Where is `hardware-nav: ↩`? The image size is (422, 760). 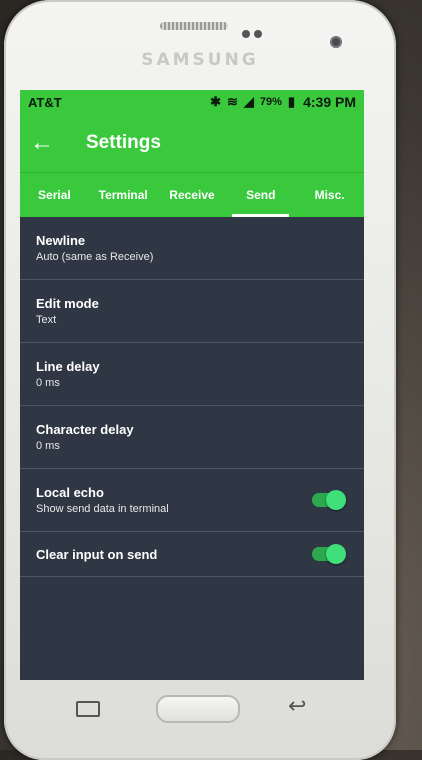
hardware-nav: ↩ is located at coordinates (200, 710).